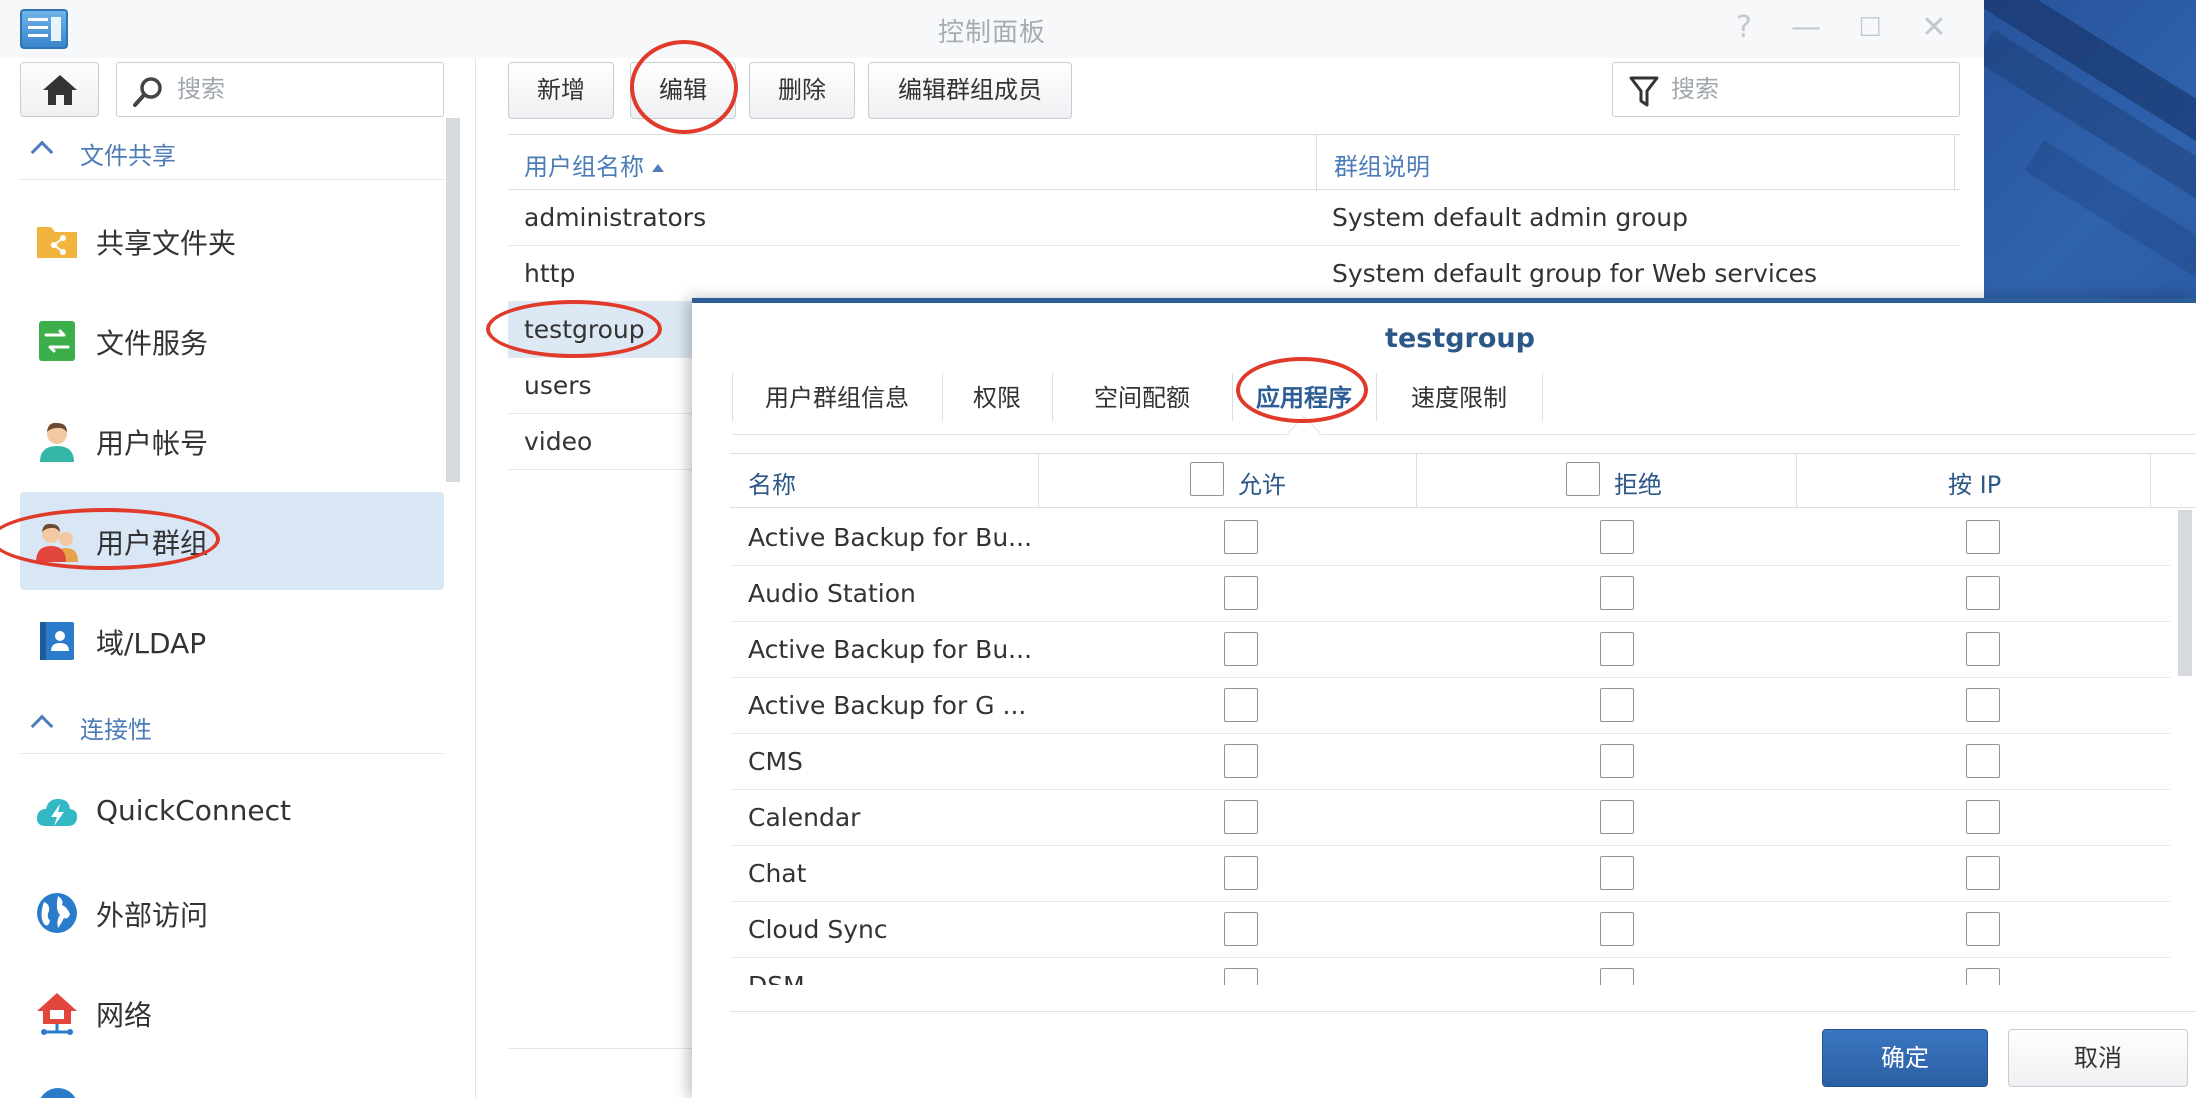  Describe the element at coordinates (2098, 1058) in the screenshot. I see `cancel-button: 取消` at that location.